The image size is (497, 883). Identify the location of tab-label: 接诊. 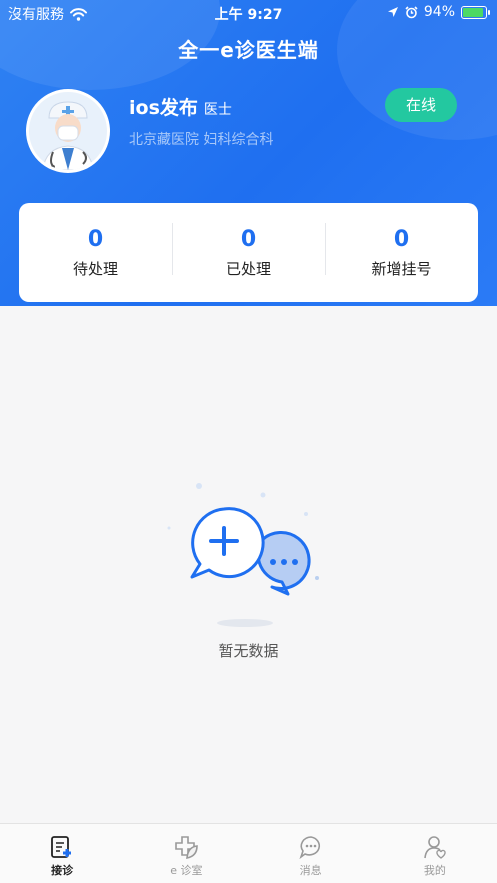
(62, 870).